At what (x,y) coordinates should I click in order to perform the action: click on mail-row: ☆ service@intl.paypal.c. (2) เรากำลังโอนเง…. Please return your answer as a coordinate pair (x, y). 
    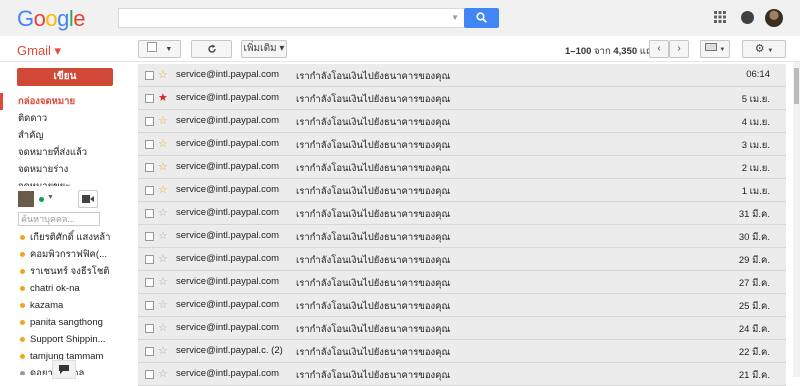
    Looking at the image, I should click on (462, 351).